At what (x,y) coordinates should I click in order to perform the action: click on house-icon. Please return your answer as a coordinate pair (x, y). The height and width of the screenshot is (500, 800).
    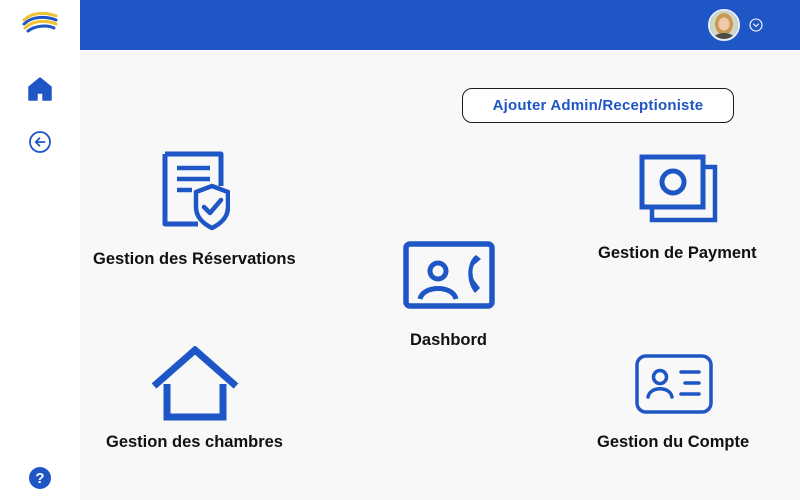
    Looking at the image, I should click on (195, 383).